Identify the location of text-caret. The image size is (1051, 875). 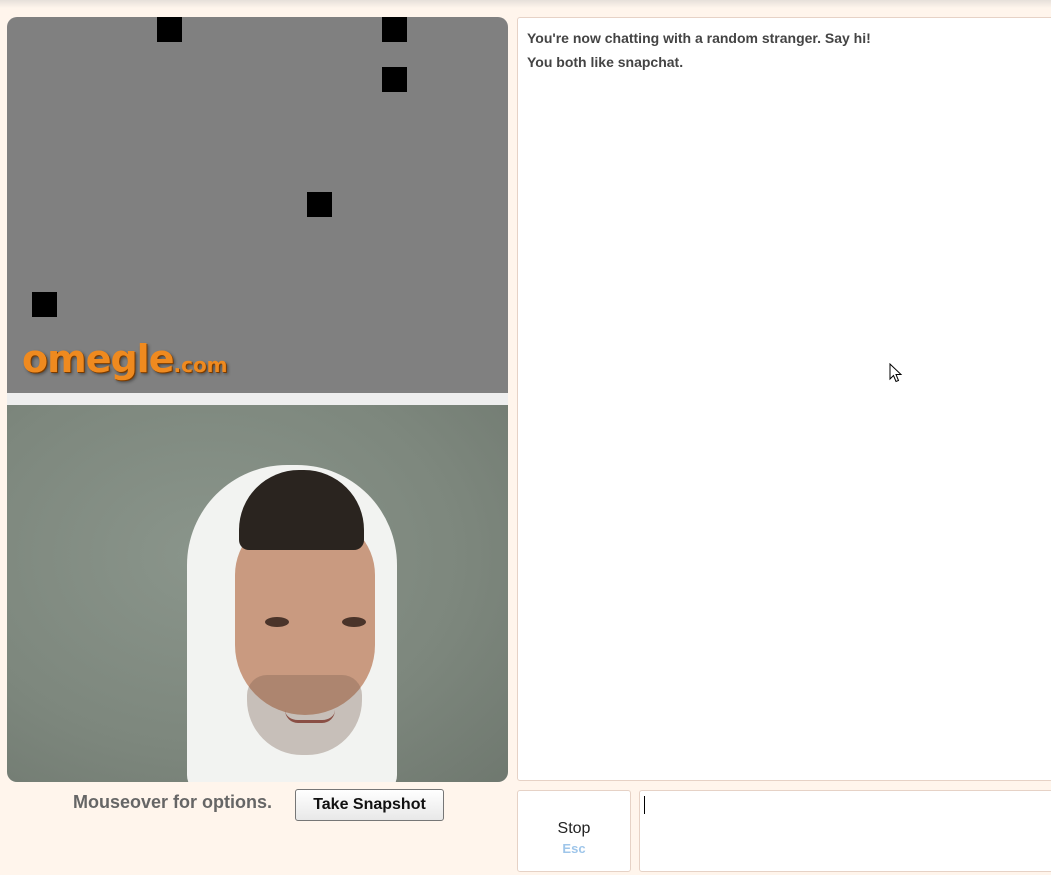
(644, 805).